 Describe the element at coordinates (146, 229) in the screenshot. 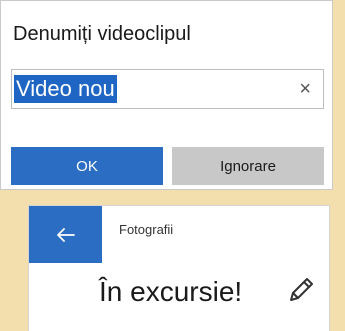

I see `app-title: Fotografii` at that location.